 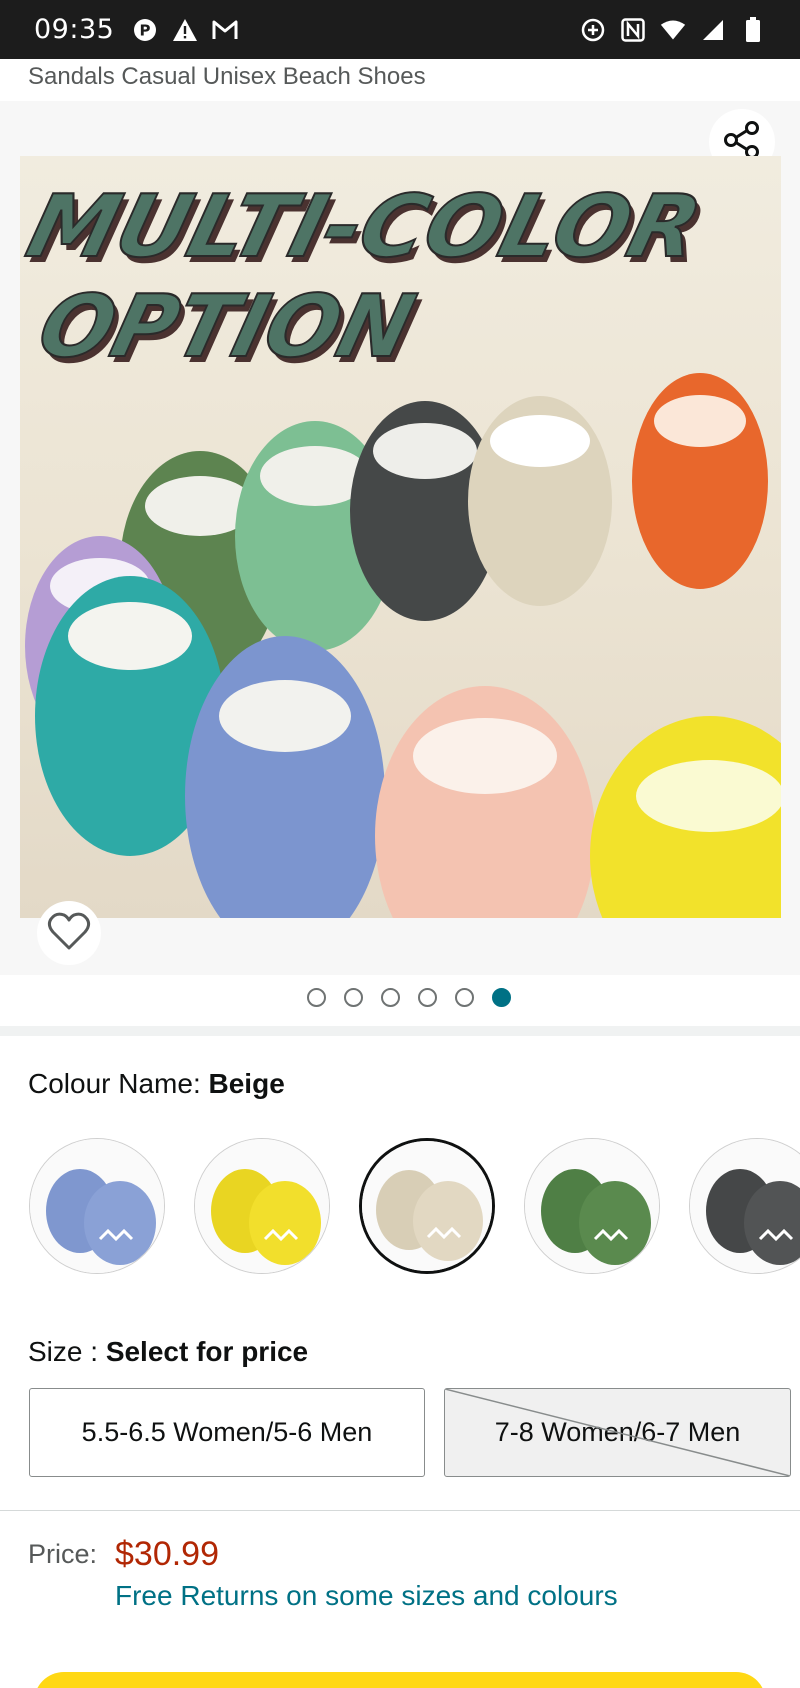 What do you see at coordinates (753, 29) in the screenshot?
I see `battery-icon` at bounding box center [753, 29].